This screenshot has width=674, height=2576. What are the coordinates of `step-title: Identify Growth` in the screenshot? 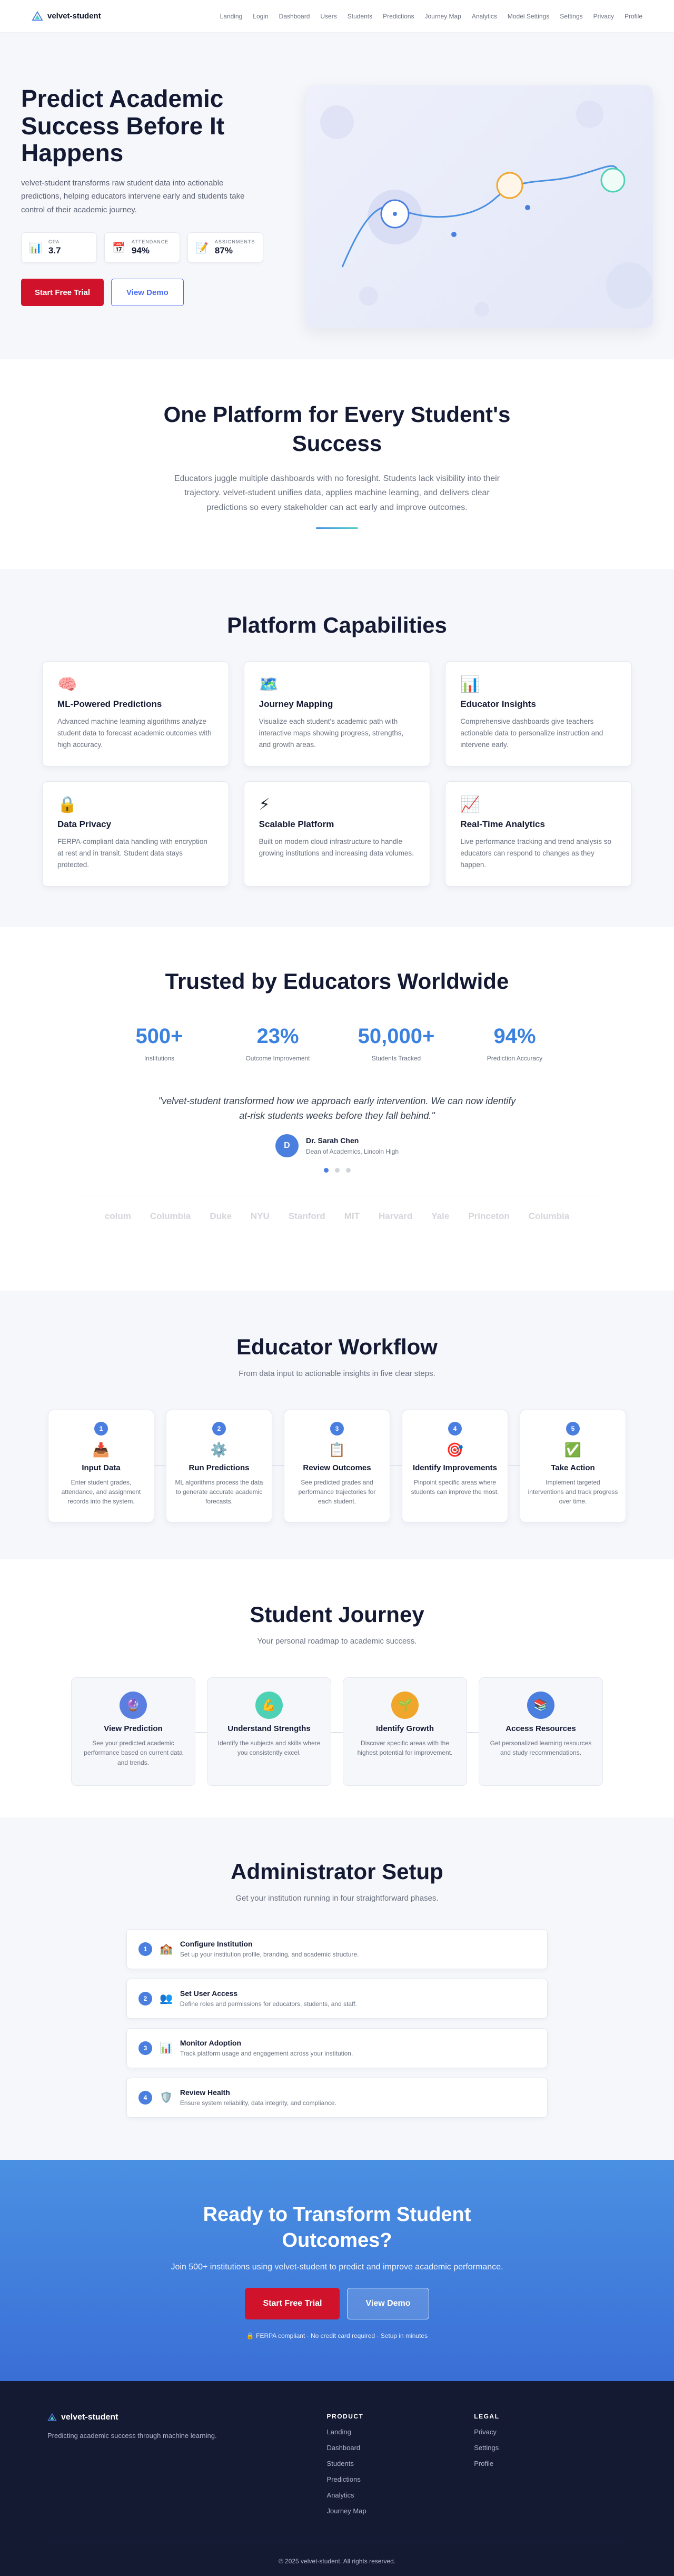 It's located at (405, 1728).